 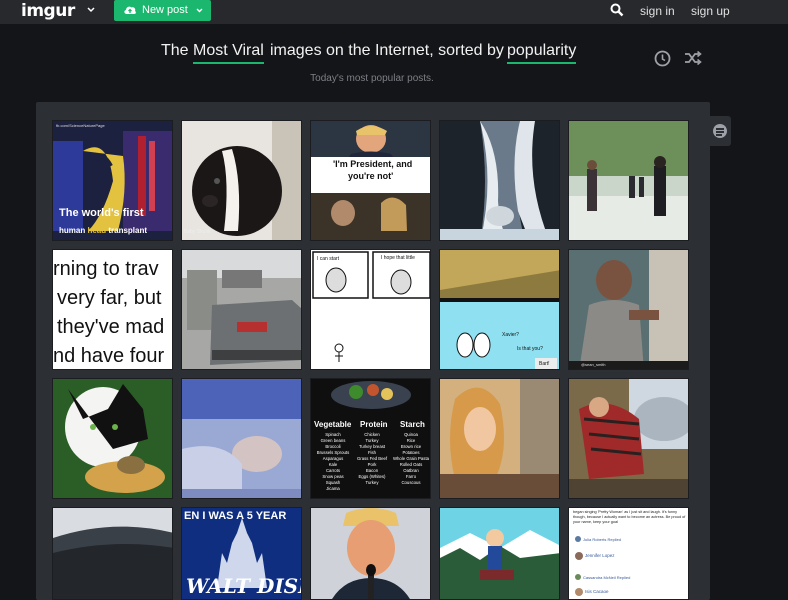 What do you see at coordinates (374, 424) in the screenshot?
I see `food-column-header: Protein` at bounding box center [374, 424].